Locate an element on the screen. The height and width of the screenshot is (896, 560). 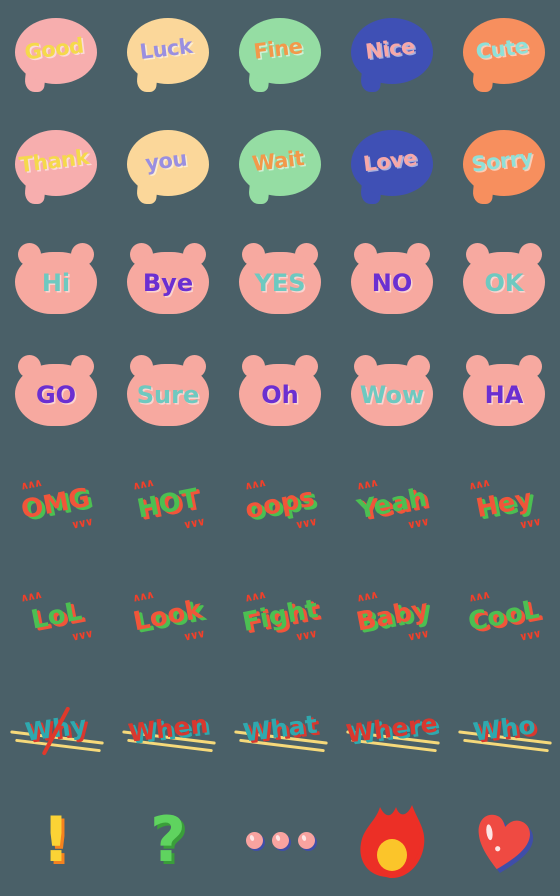
sticker-label: ! is located at coordinates (56, 839).